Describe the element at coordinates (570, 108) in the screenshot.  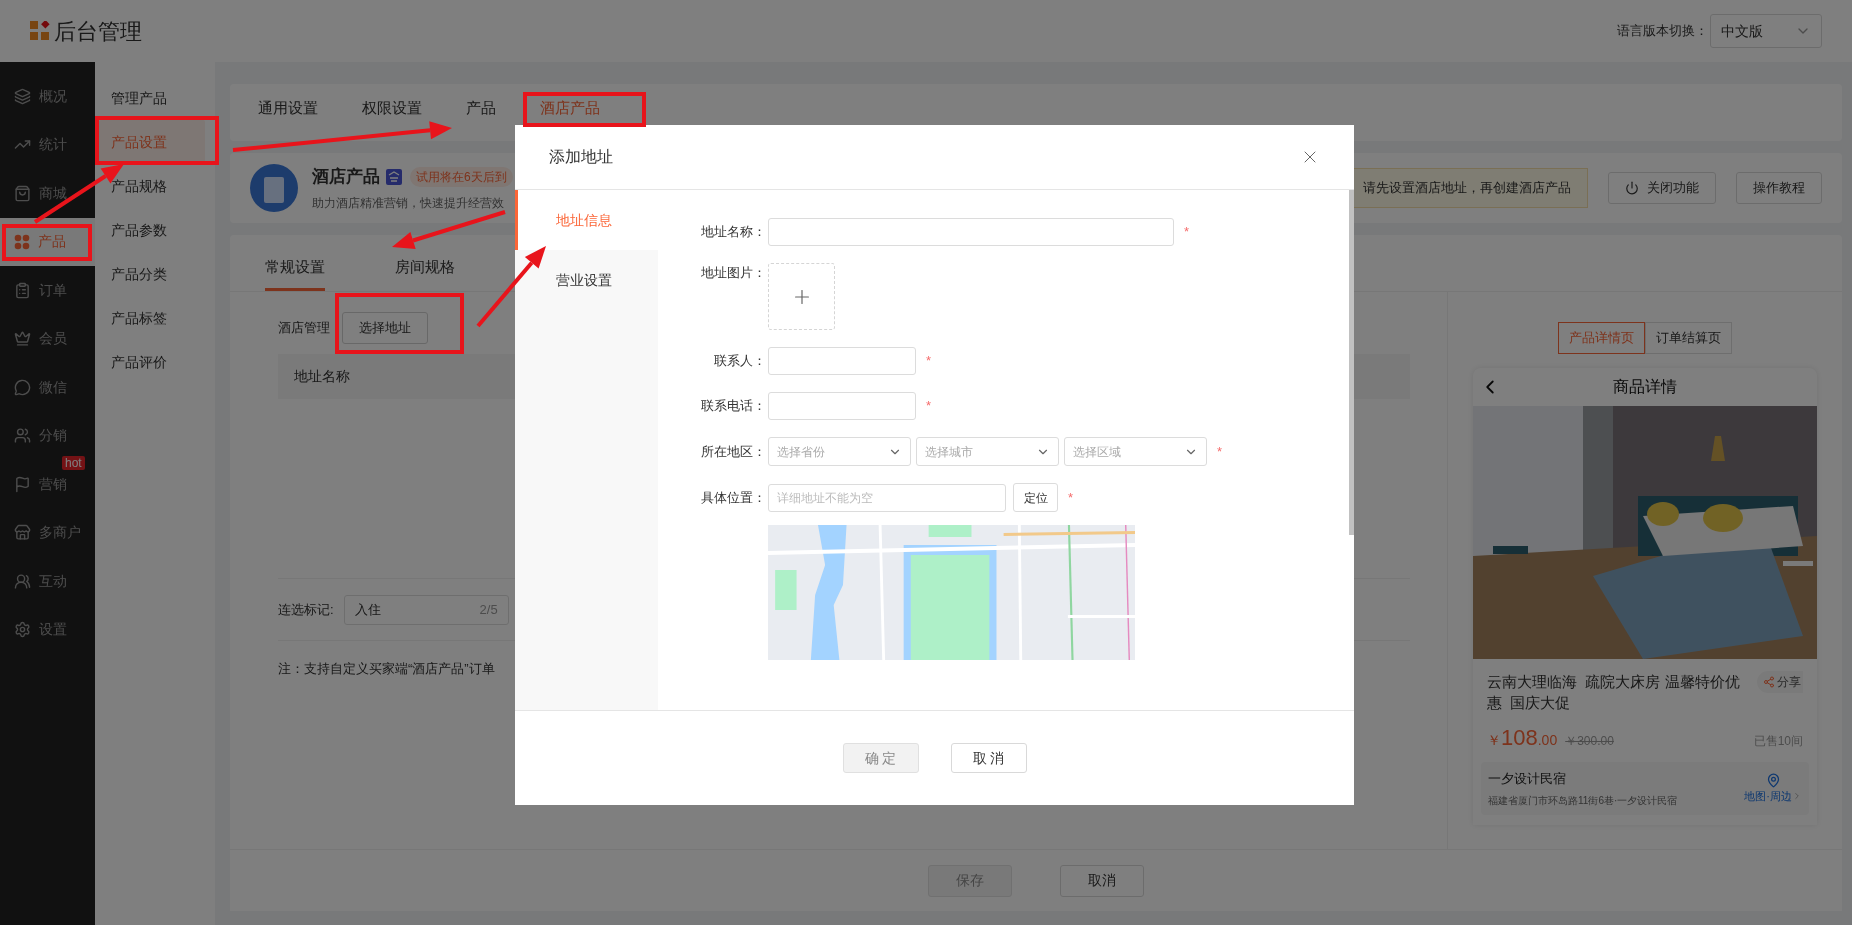
I see `tab: 酒店产品` at that location.